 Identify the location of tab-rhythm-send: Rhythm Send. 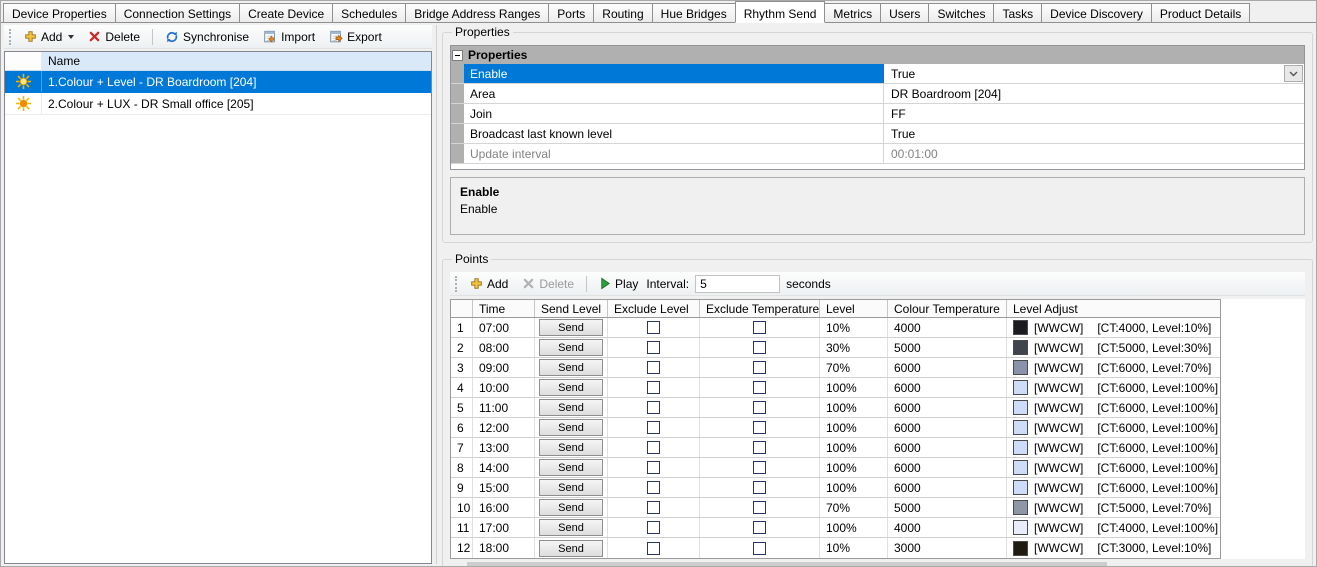
(780, 12).